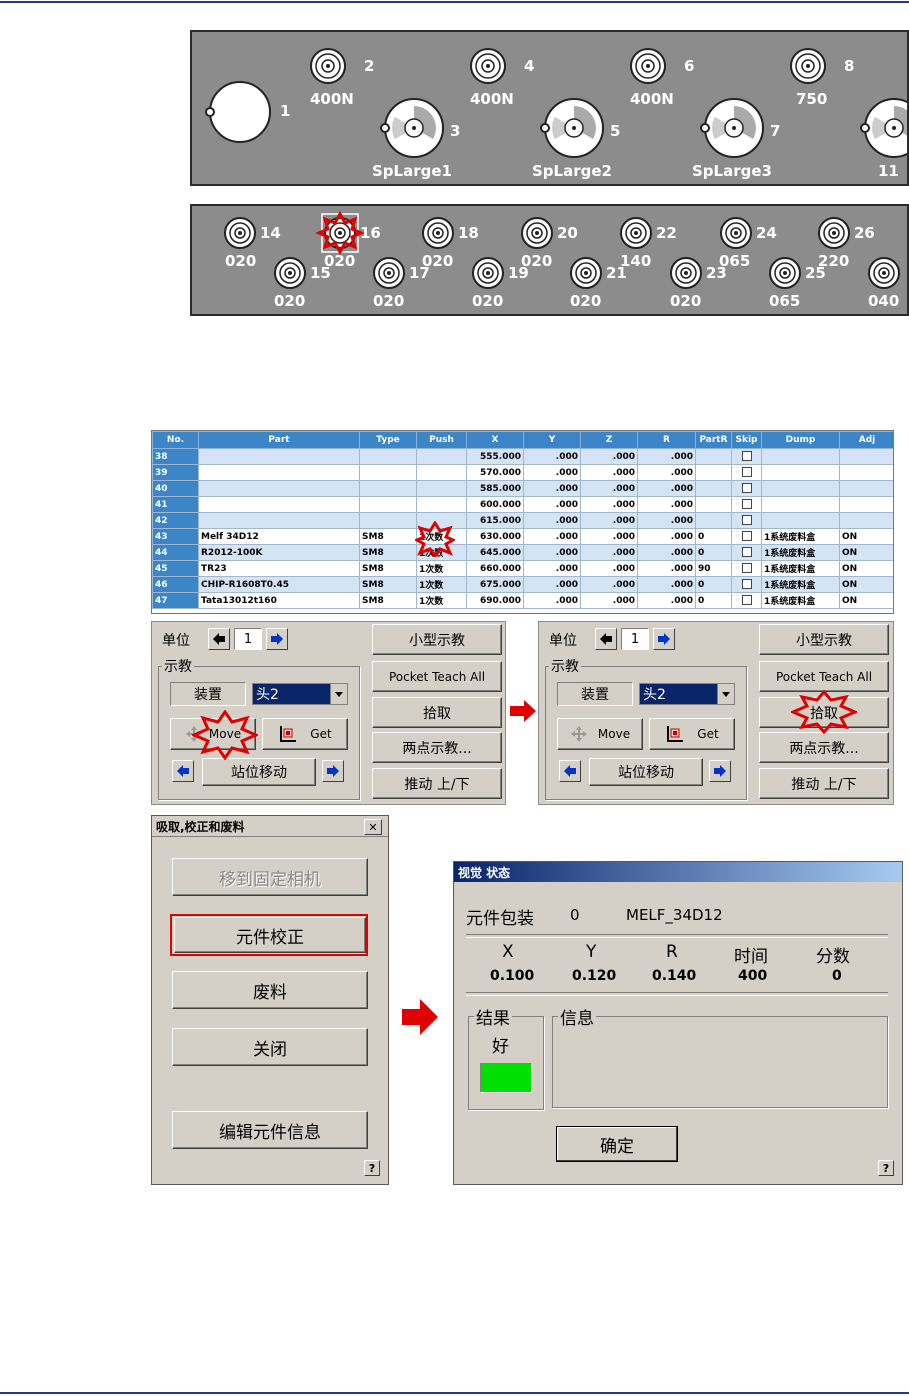 The height and width of the screenshot is (1396, 909). What do you see at coordinates (290, 273) in the screenshot?
I see `feeder-15-icon` at bounding box center [290, 273].